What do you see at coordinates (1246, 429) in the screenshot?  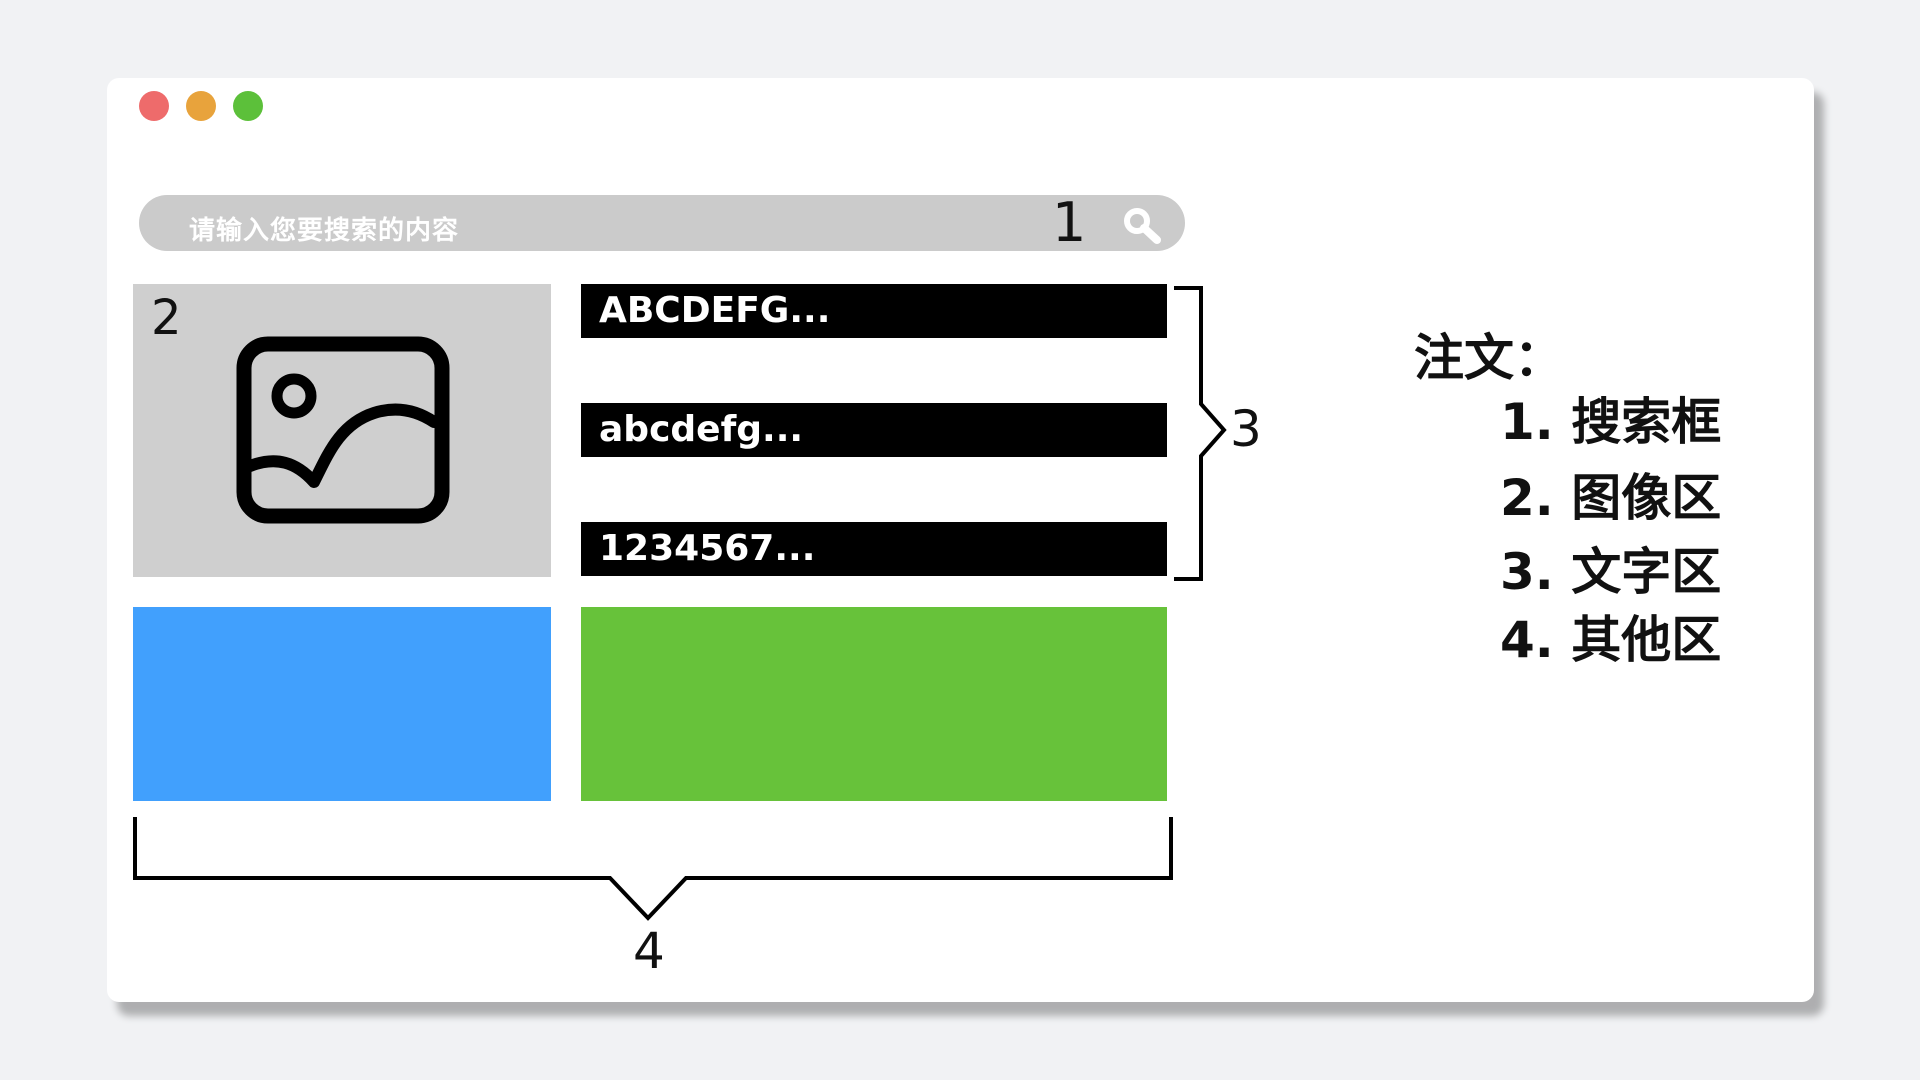 I see `text-area-callout-number: 3` at bounding box center [1246, 429].